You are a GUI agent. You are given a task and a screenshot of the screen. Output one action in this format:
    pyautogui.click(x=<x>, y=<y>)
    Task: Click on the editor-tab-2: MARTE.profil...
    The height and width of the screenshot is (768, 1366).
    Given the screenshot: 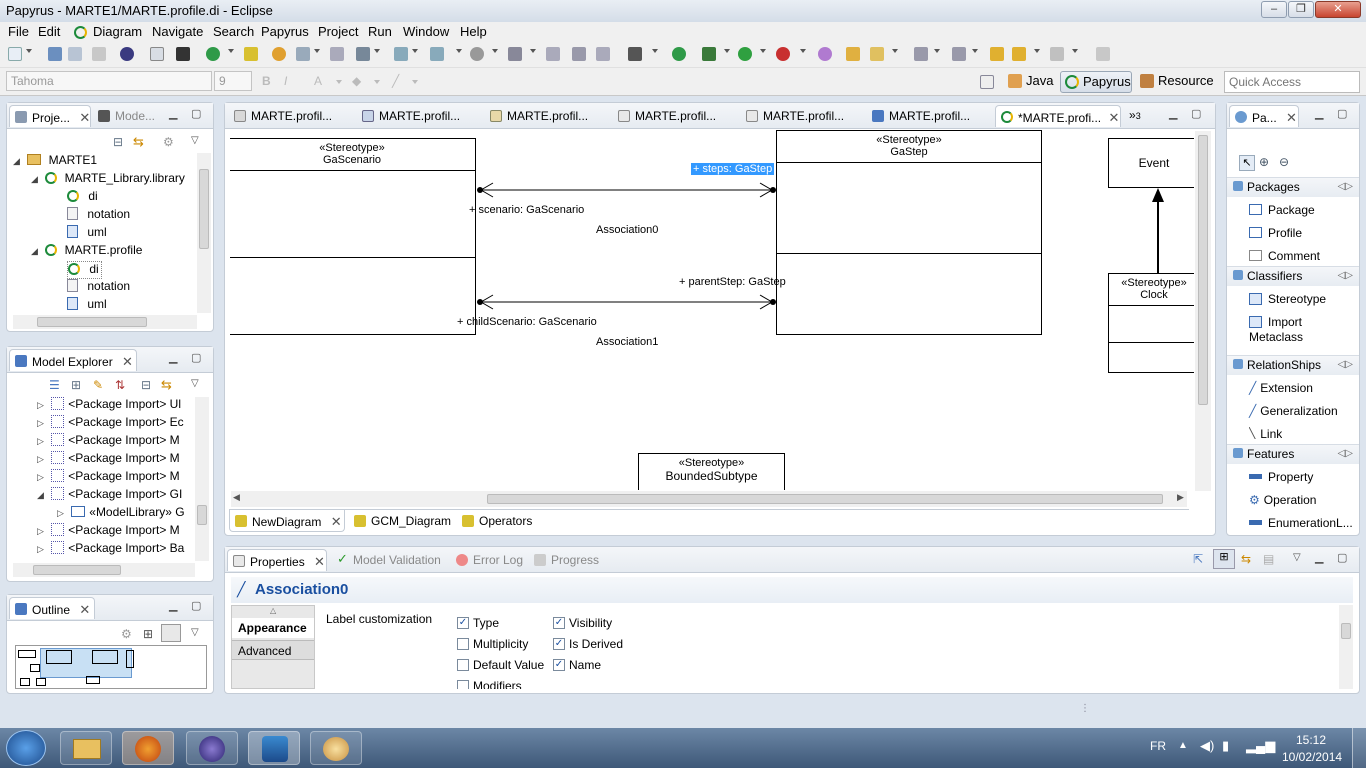 What is the action you would take?
    pyautogui.click(x=419, y=116)
    